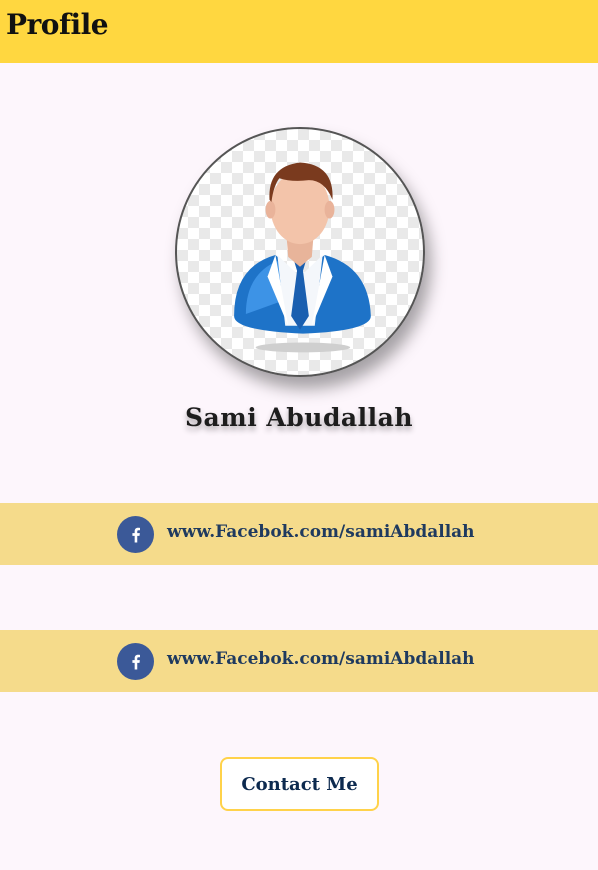 The image size is (598, 870). What do you see at coordinates (299, 784) in the screenshot?
I see `contact-me-button: Contact Me` at bounding box center [299, 784].